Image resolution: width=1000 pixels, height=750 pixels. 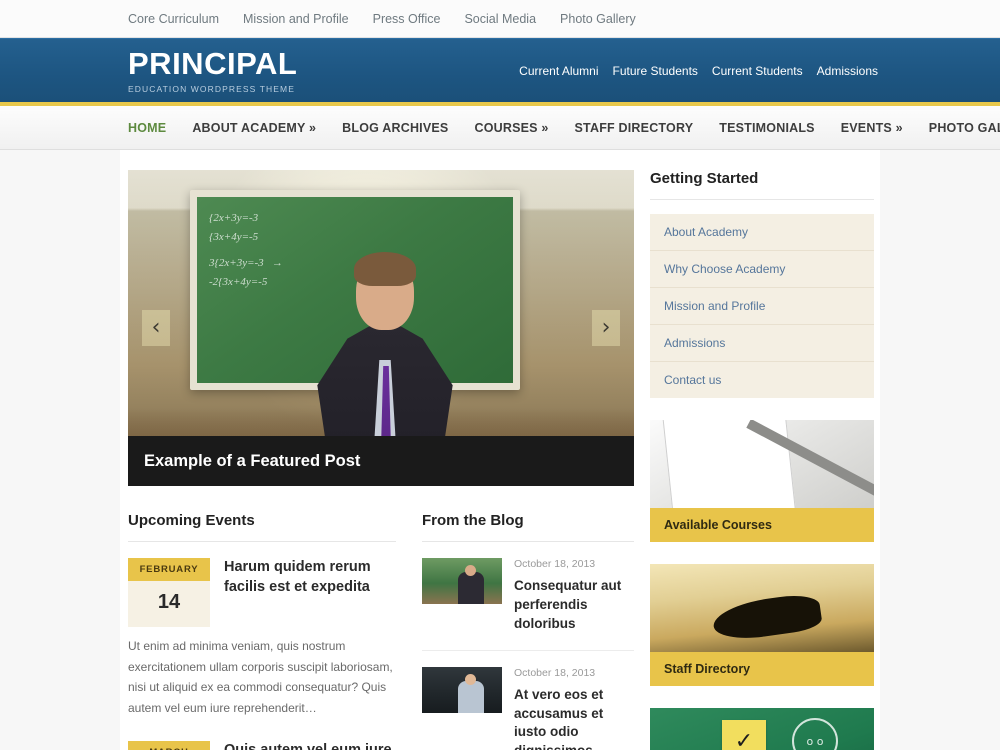 I want to click on nav-item-events: EVENTS », so click(x=872, y=128).